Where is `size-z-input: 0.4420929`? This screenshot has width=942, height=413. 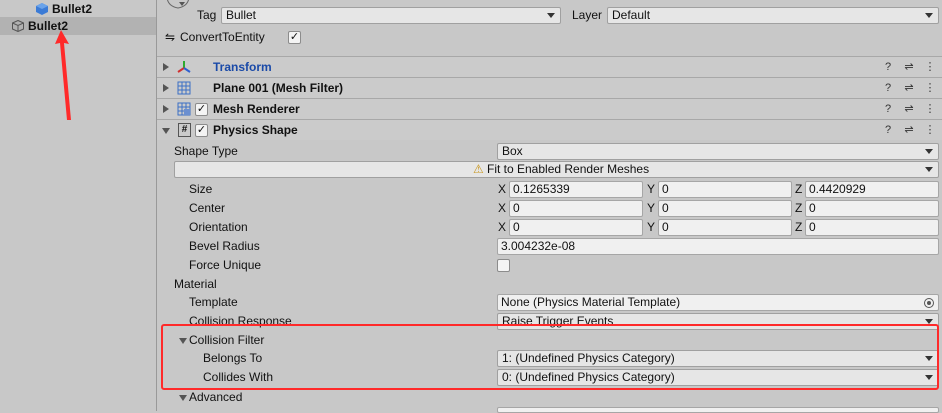
size-z-input: 0.4420929 is located at coordinates (872, 189).